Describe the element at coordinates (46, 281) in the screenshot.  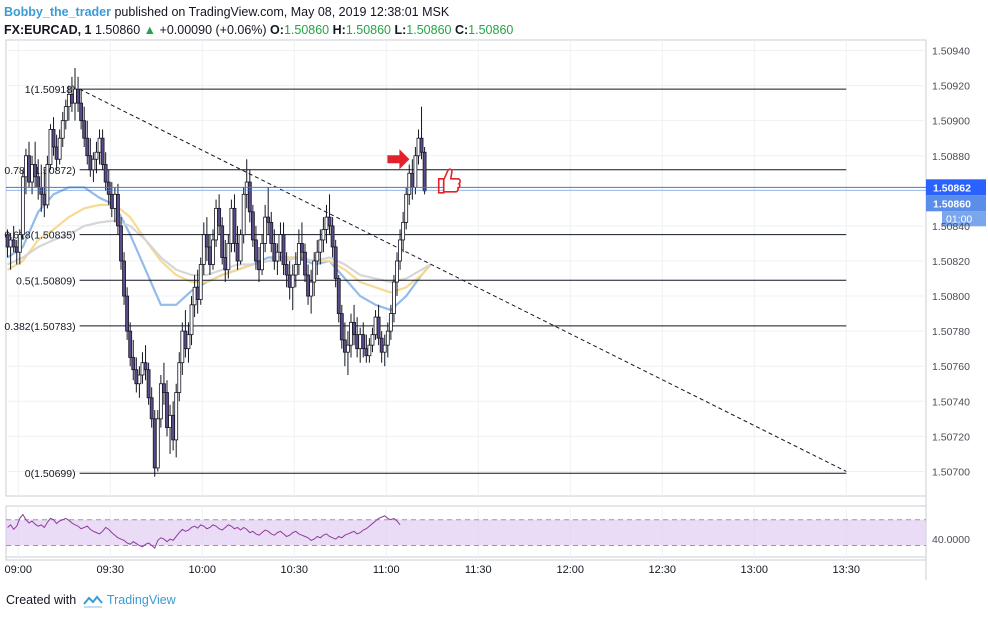
I see `fib-level-label: 0.5(1.50809)` at that location.